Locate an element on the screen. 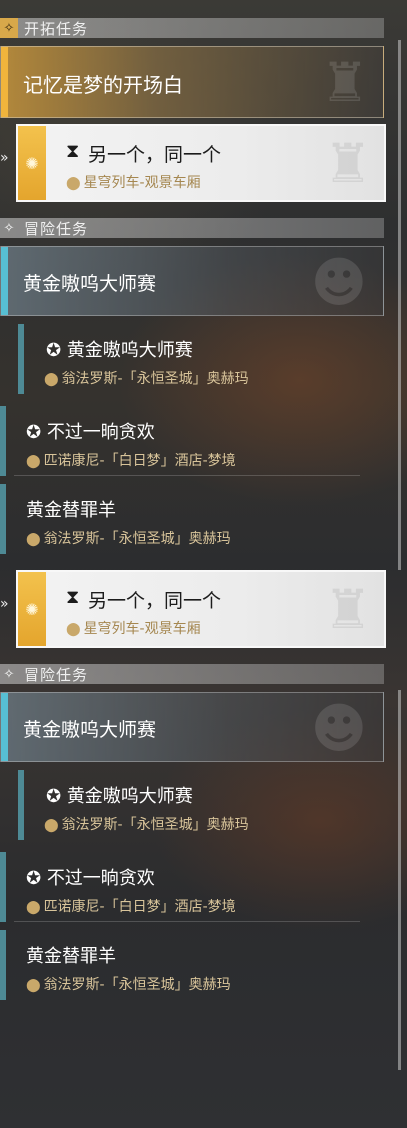 This screenshot has height=1128, width=407. scroll-track-bottom is located at coordinates (399, 880).